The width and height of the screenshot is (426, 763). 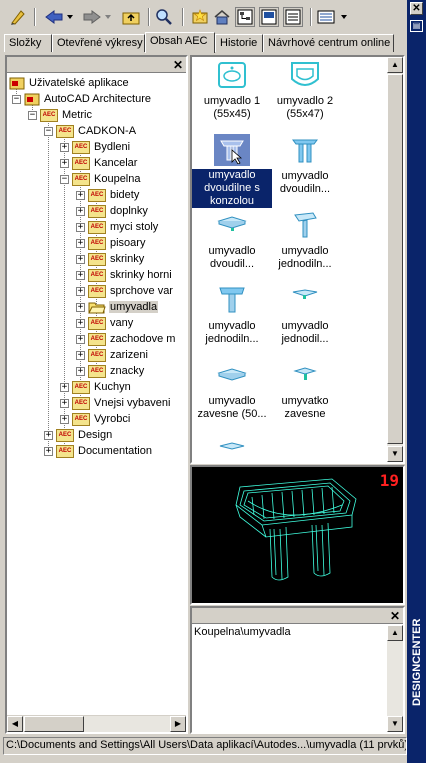 I want to click on load-icon, so click(x=18, y=17).